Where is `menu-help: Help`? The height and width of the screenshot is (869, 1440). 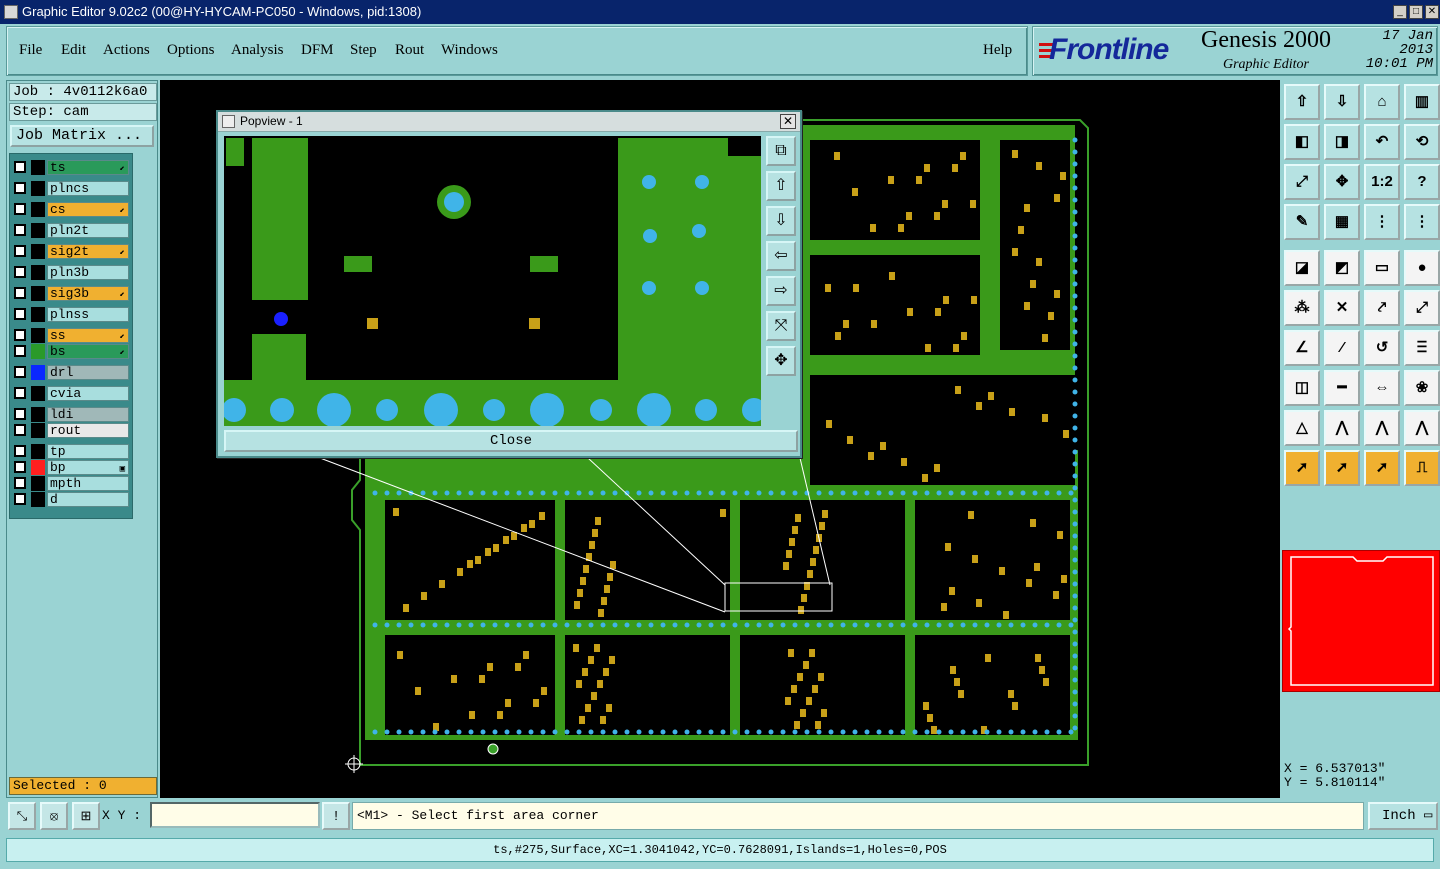 menu-help: Help is located at coordinates (997, 50).